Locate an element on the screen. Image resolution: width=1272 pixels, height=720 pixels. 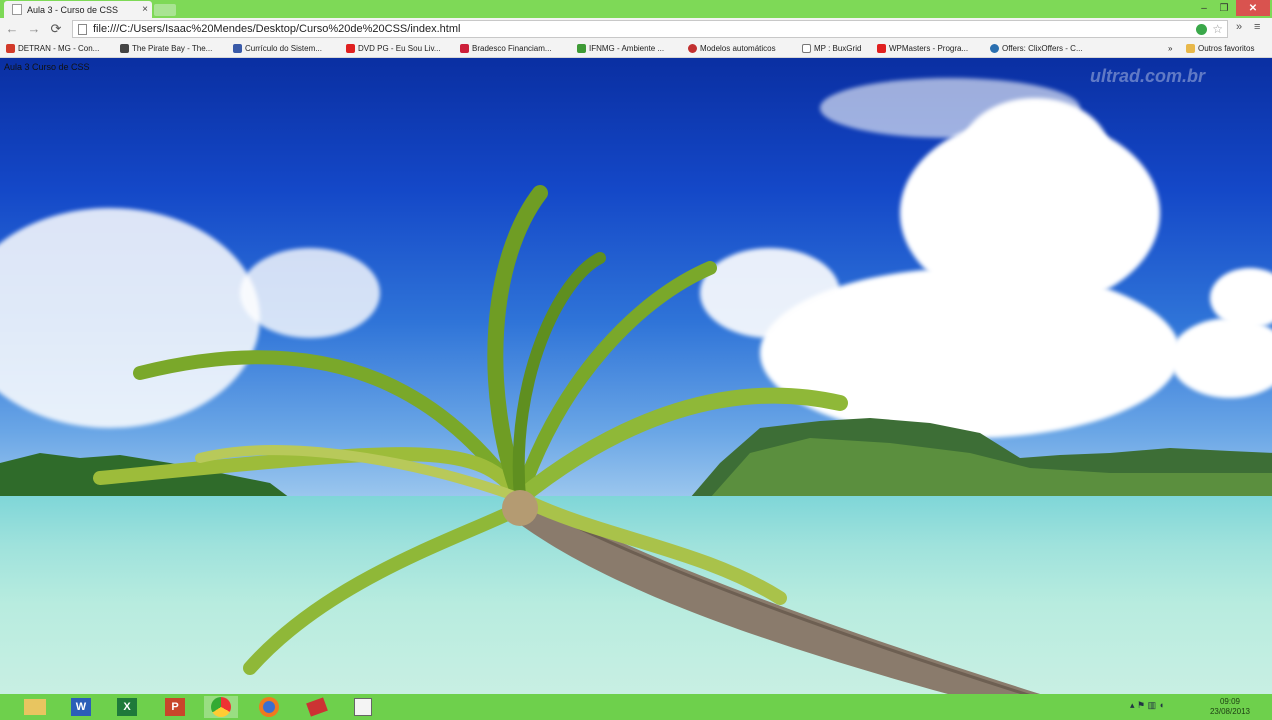
close-window-button: ✕ is located at coordinates (1253, 8).